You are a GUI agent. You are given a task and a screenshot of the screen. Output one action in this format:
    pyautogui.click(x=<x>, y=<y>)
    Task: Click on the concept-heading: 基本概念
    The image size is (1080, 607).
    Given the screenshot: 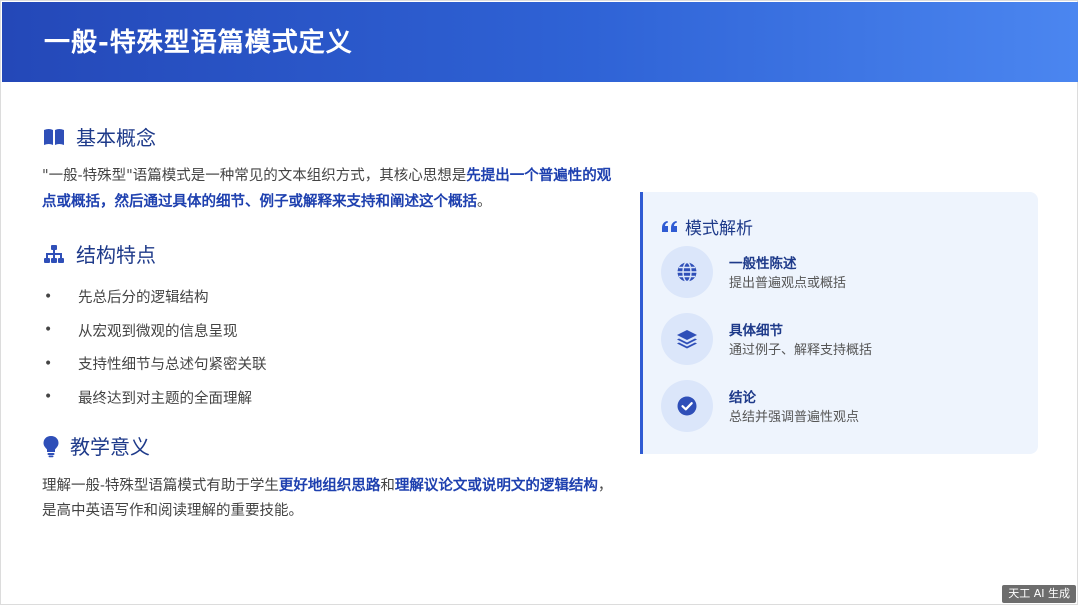 What is the action you would take?
    pyautogui.click(x=99, y=136)
    